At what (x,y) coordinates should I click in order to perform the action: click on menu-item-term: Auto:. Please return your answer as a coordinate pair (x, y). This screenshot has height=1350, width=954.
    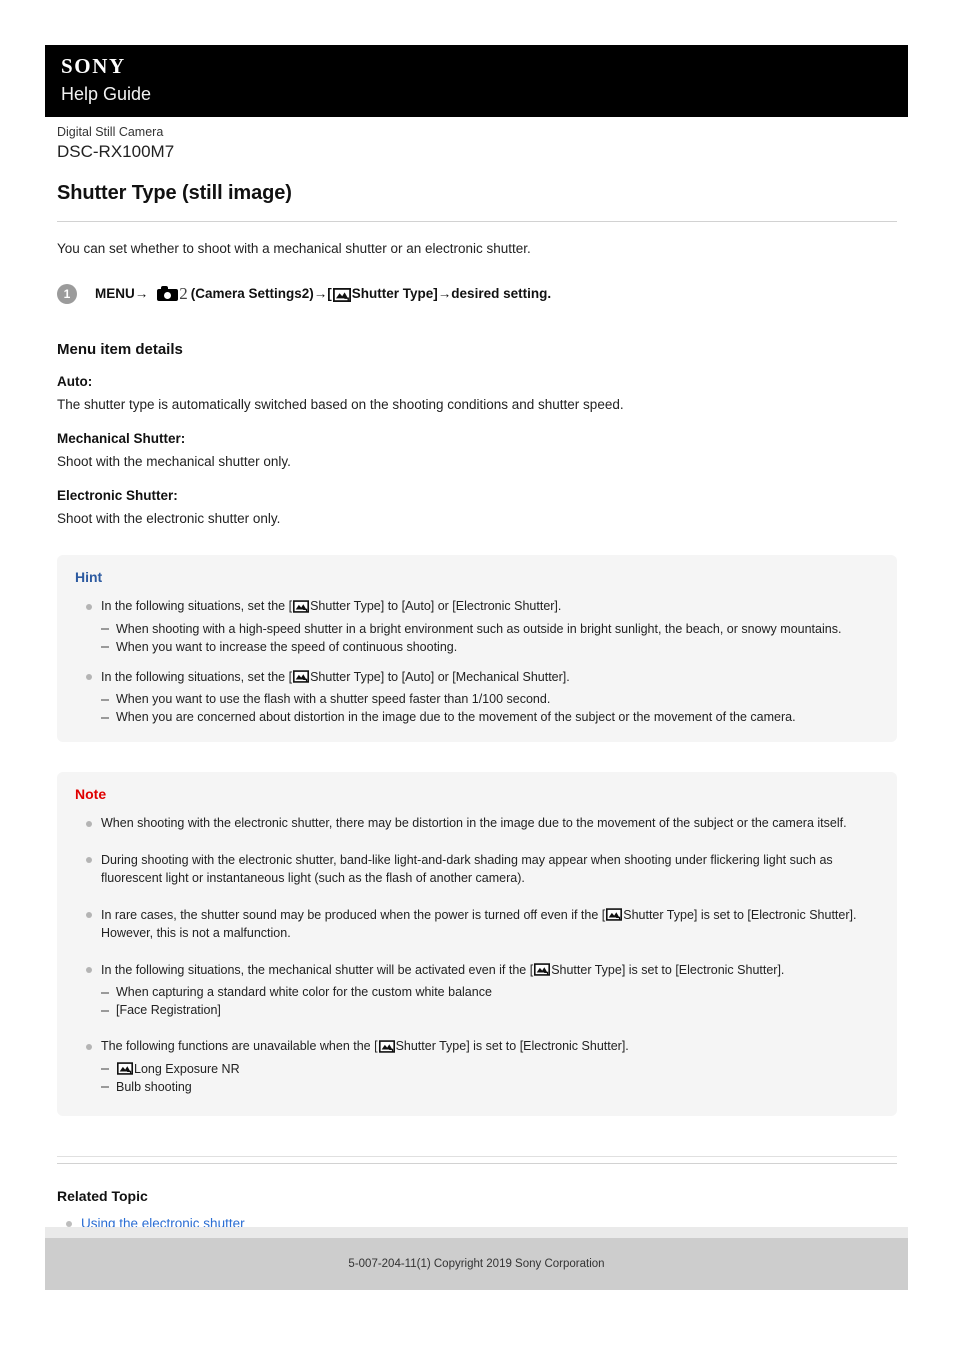
    Looking at the image, I should click on (75, 381).